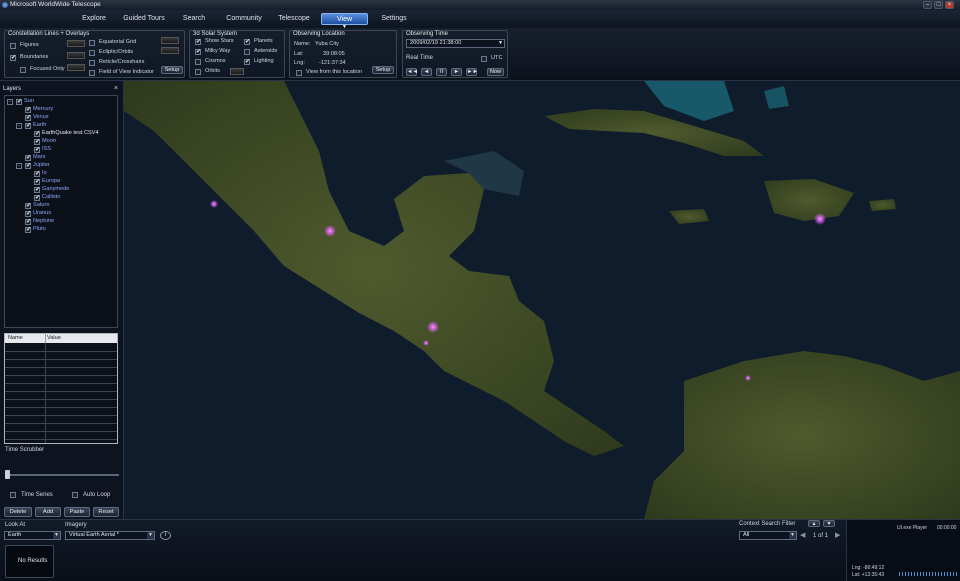 The width and height of the screenshot is (960, 581). I want to click on layer-tree-item: Mars, so click(61, 158).